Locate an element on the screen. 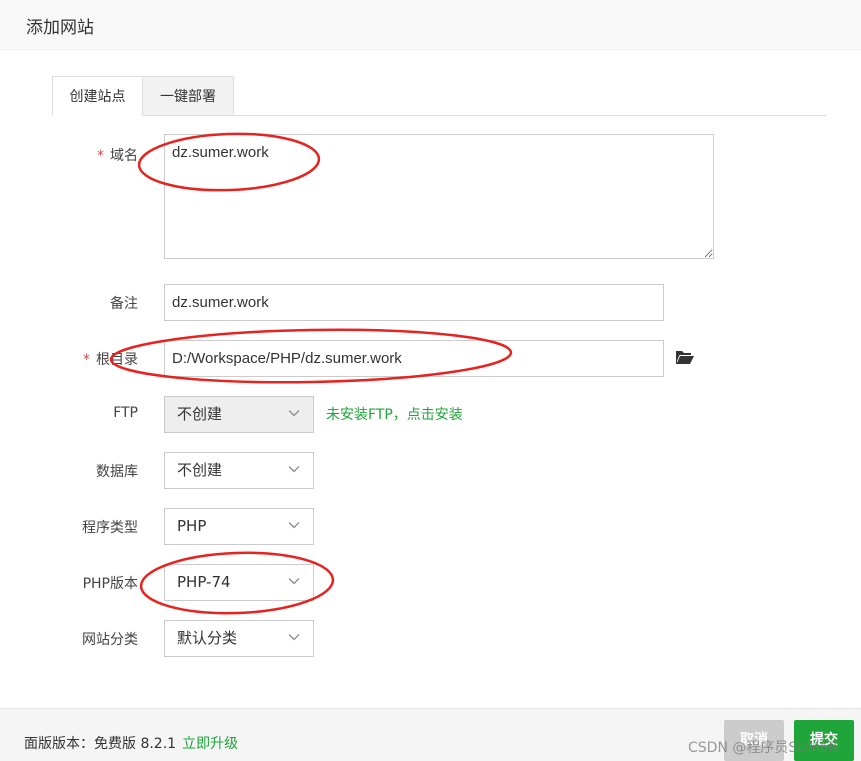 This screenshot has width=861, height=761. site-category-label: 网站分类 is located at coordinates (110, 640).